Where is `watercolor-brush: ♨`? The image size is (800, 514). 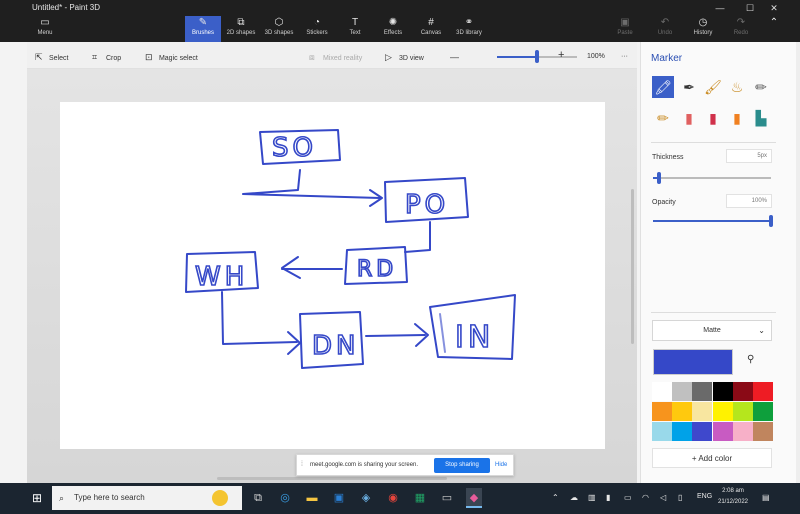
watercolor-brush: ♨ is located at coordinates (737, 87).